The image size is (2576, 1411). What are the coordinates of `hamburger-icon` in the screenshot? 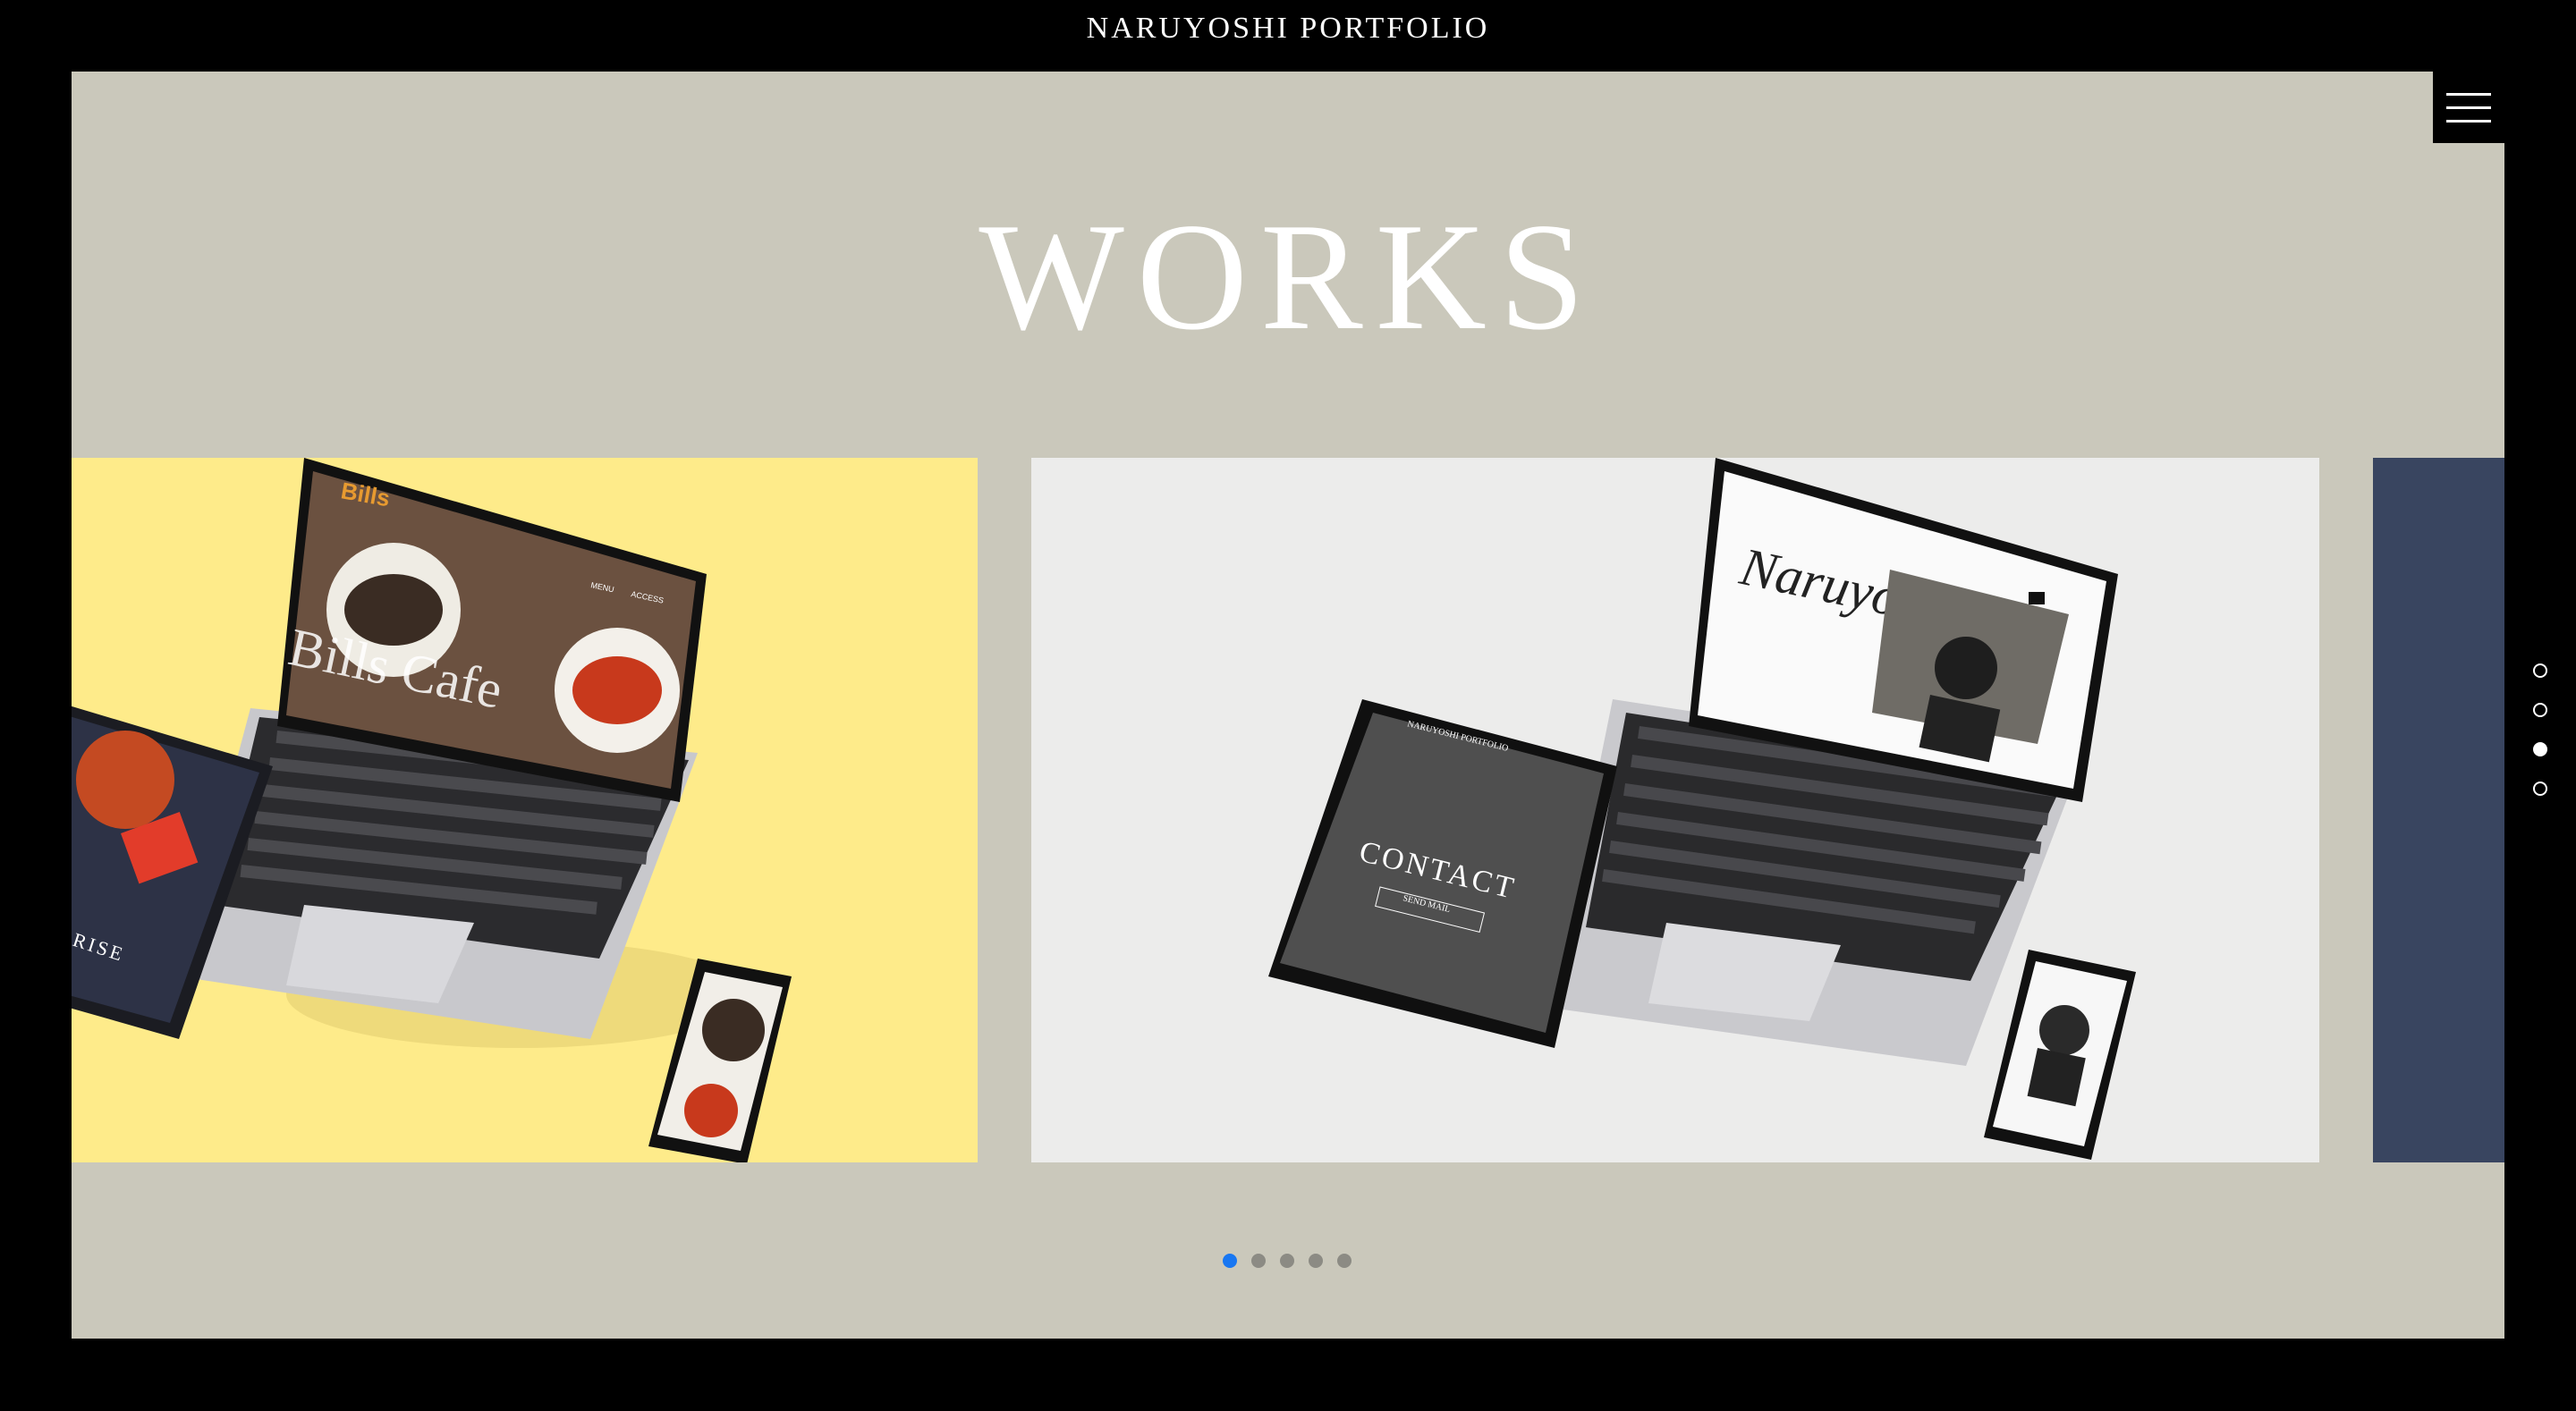 It's located at (2468, 108).